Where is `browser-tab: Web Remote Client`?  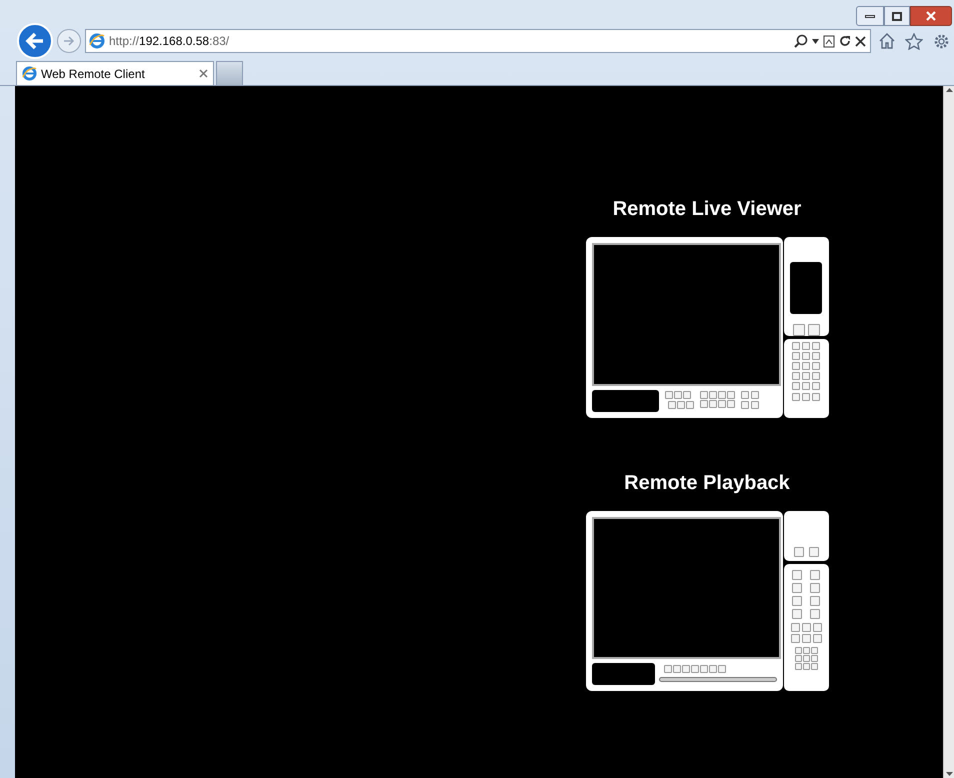
browser-tab: Web Remote Client is located at coordinates (115, 73).